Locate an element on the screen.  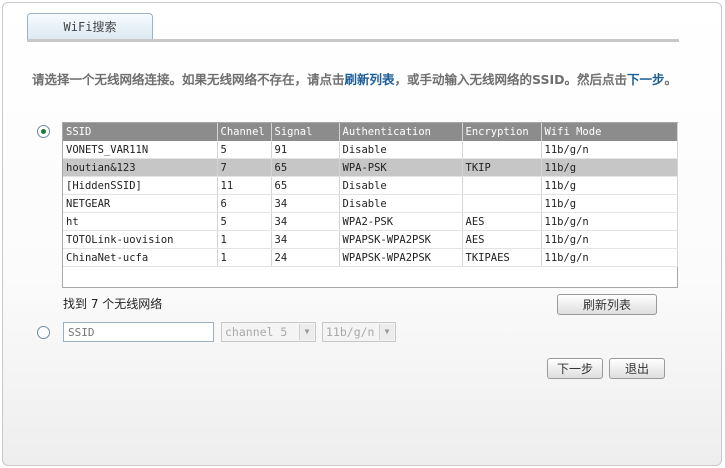
table-cell: WPA2-PSK is located at coordinates (401, 221).